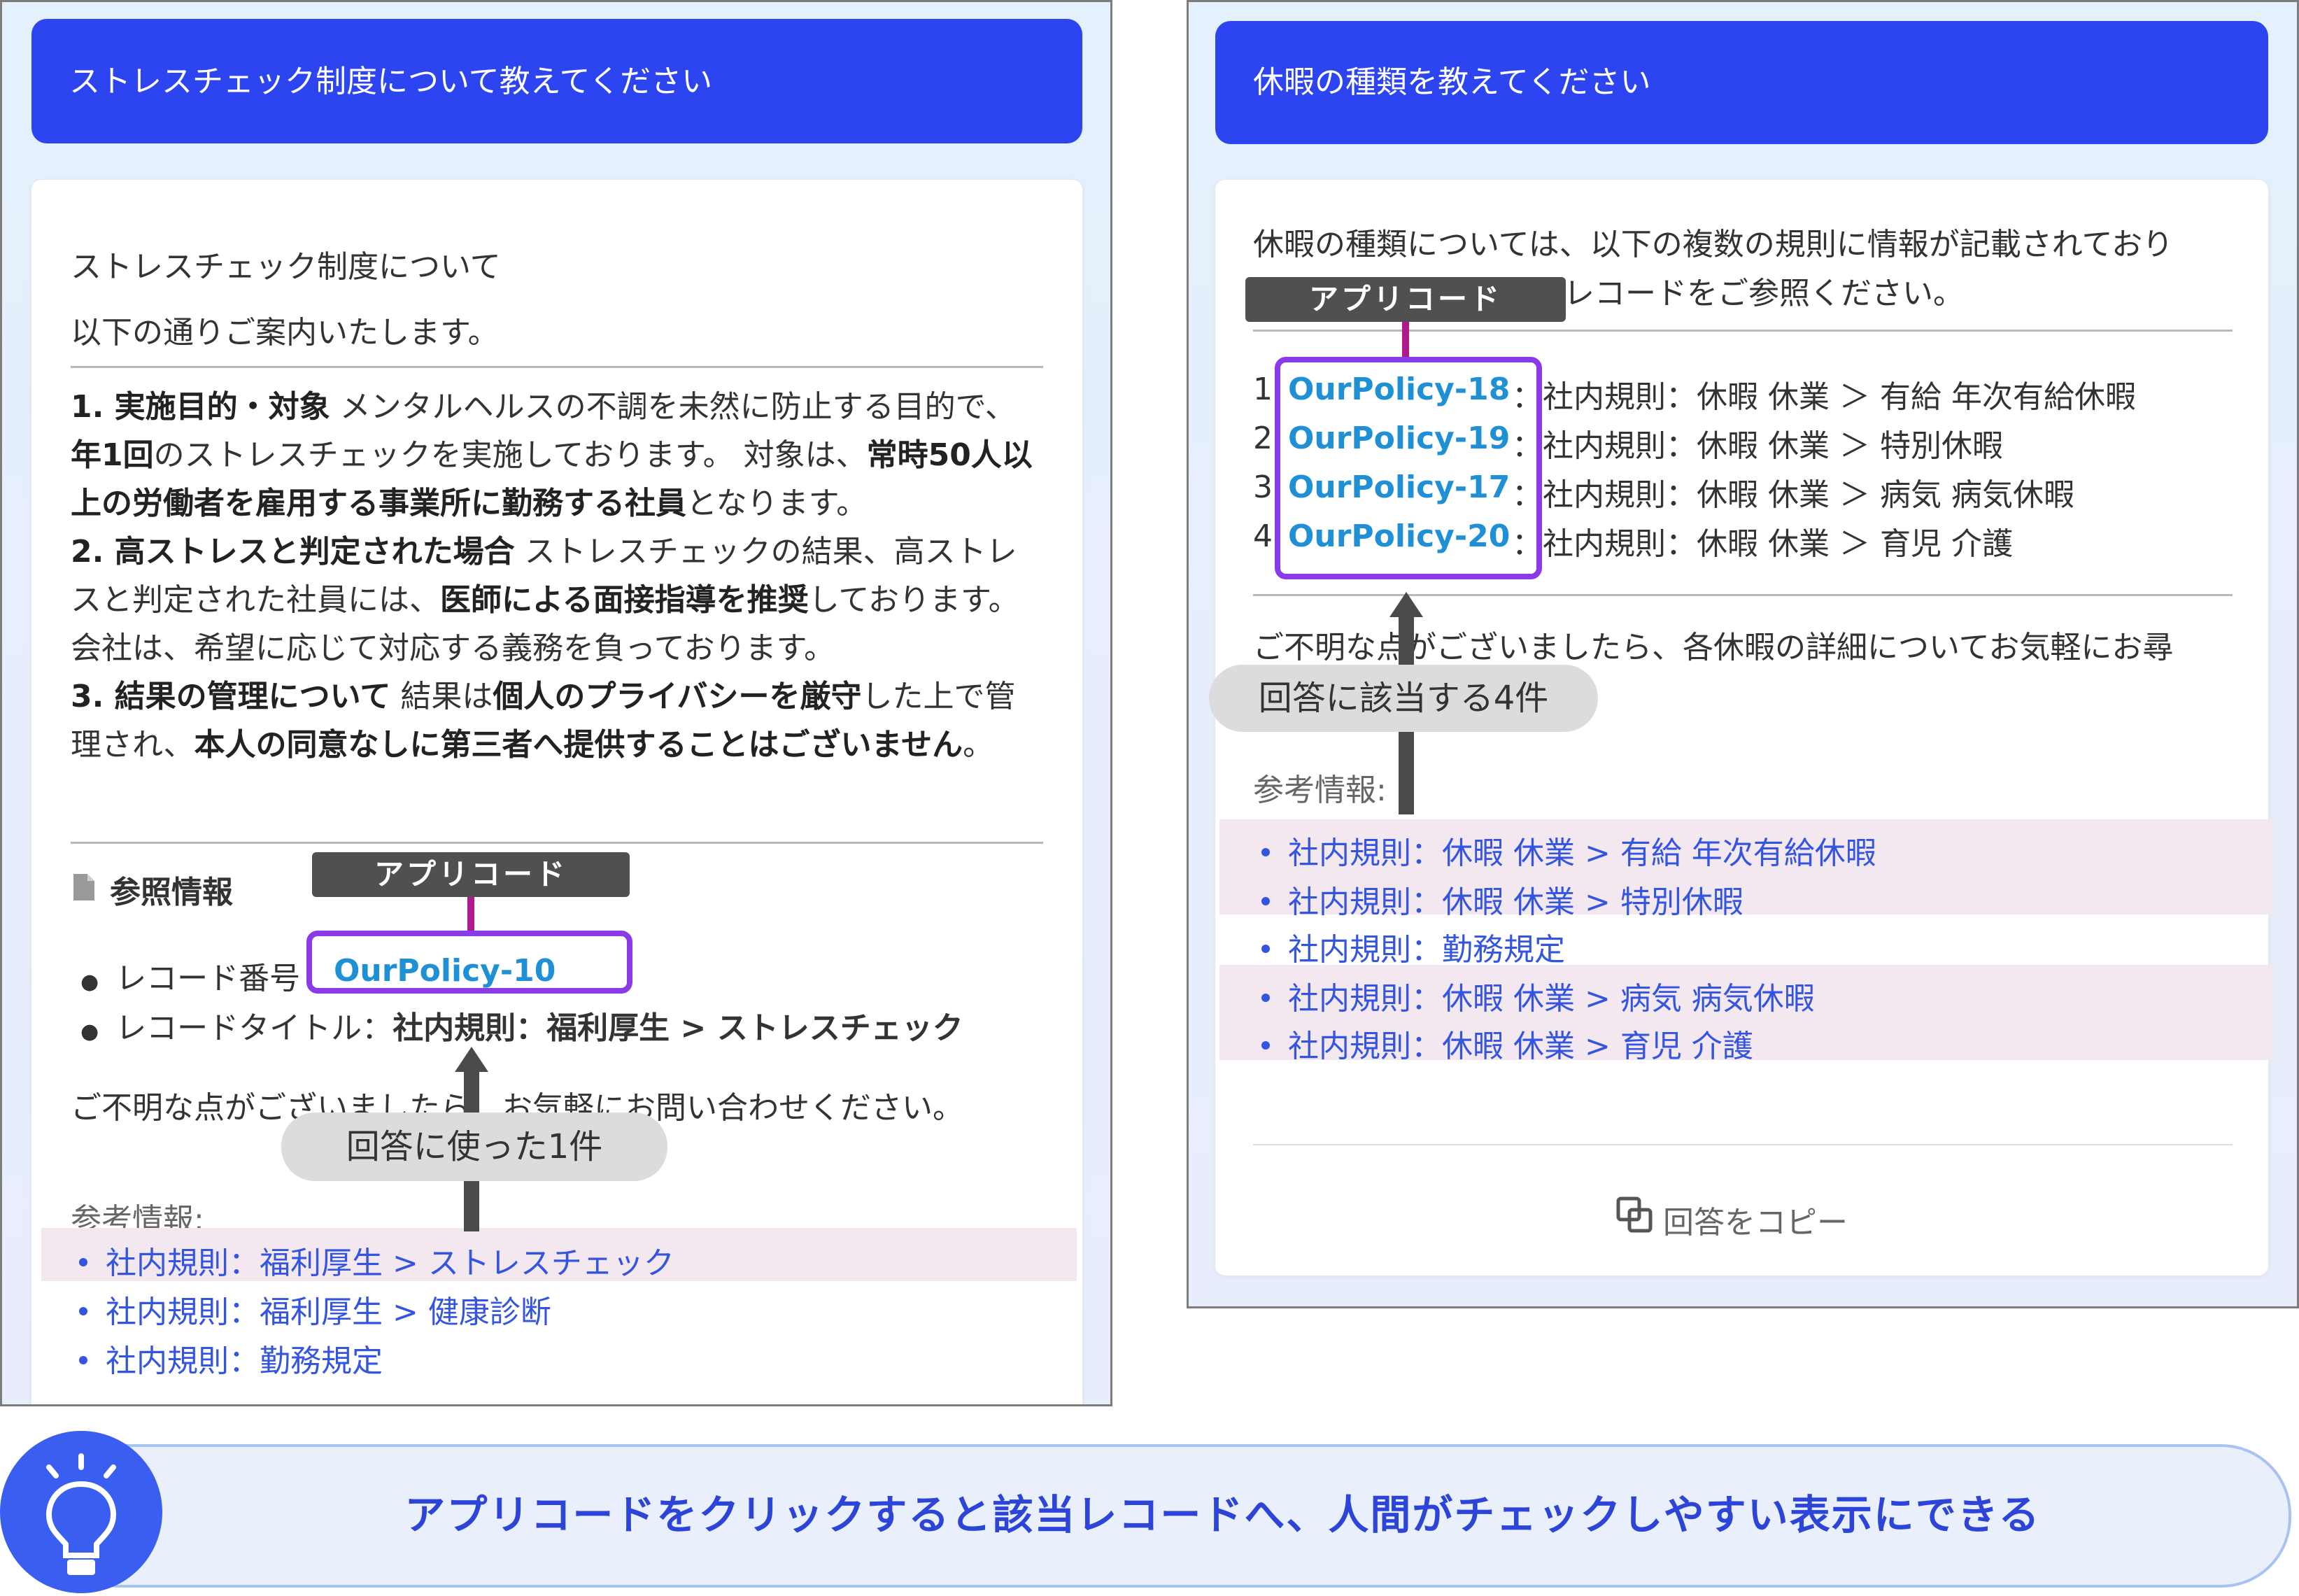 The image size is (2299, 1596). Describe the element at coordinates (1222, 1515) in the screenshot. I see `footer-caption: アプリコードをクリックすると該当レコードへ、人間がチェックしやすい表示にできる` at that location.